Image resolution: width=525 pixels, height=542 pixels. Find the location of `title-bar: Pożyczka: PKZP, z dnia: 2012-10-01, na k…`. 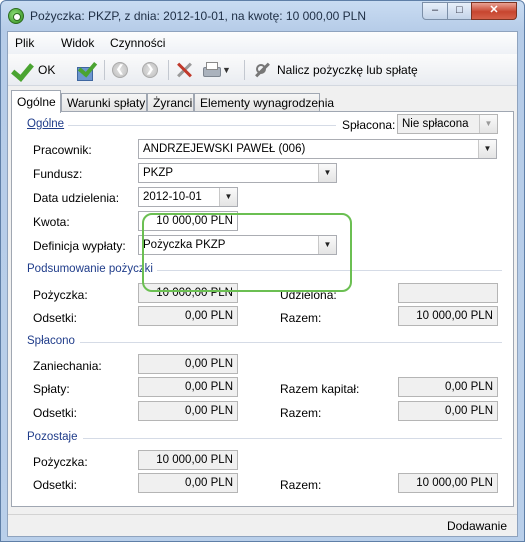

title-bar: Pożyczka: PKZP, z dnia: 2012-10-01, na k… is located at coordinates (262, 16).